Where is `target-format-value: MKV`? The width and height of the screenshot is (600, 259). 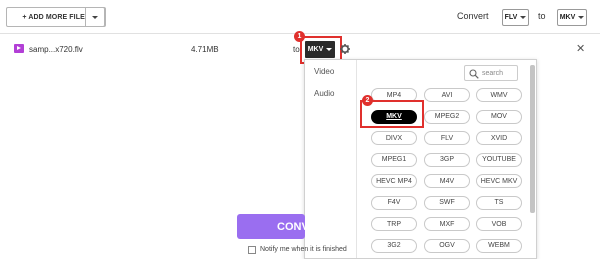
target-format-value: MKV is located at coordinates (567, 17).